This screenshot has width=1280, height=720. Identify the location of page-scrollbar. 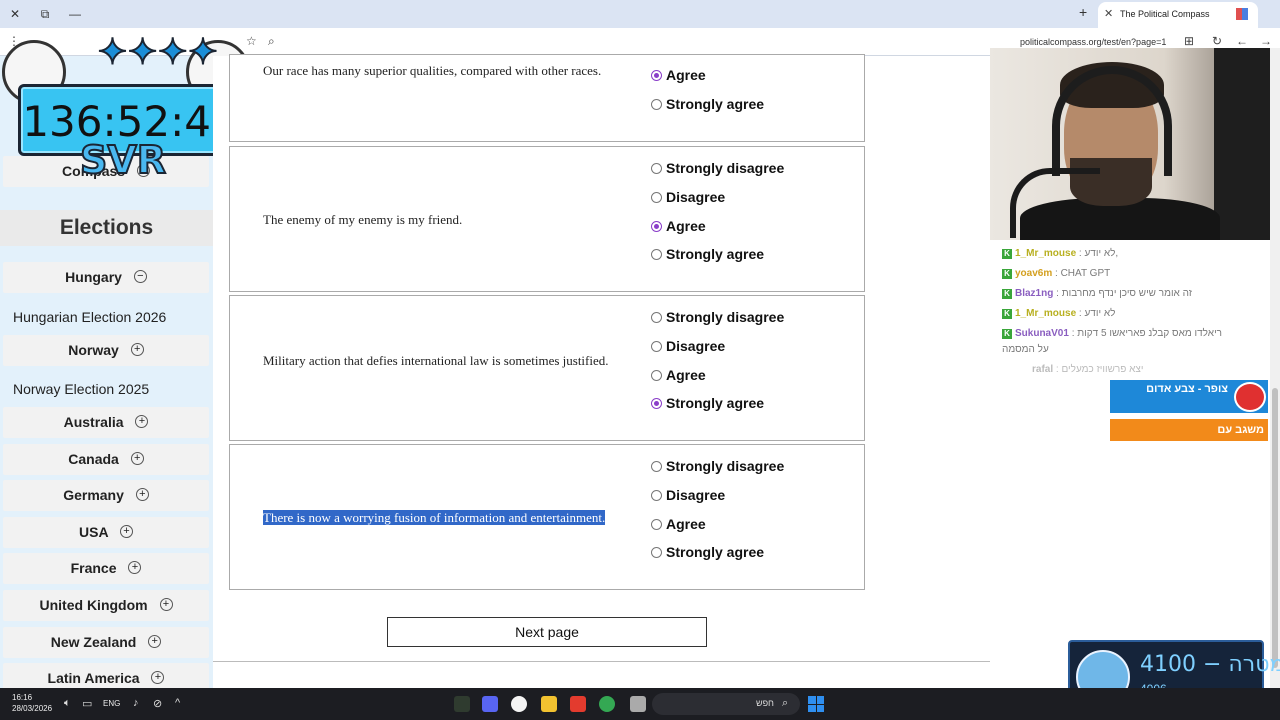
(1275, 368).